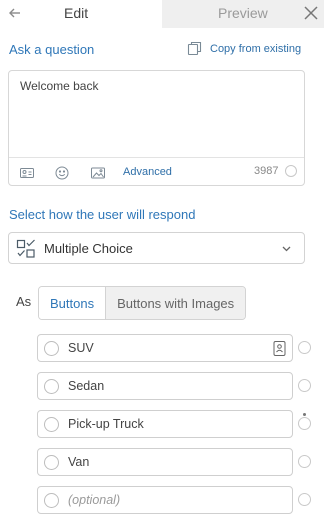 The height and width of the screenshot is (515, 324). What do you see at coordinates (52, 49) in the screenshot?
I see `ask-question-label: Ask a question` at bounding box center [52, 49].